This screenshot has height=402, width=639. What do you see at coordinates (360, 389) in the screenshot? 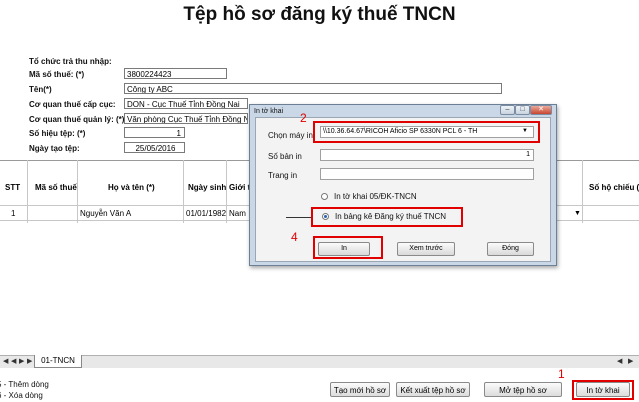
I see `new-file-button: Tạo mới hồ sơ` at bounding box center [360, 389].